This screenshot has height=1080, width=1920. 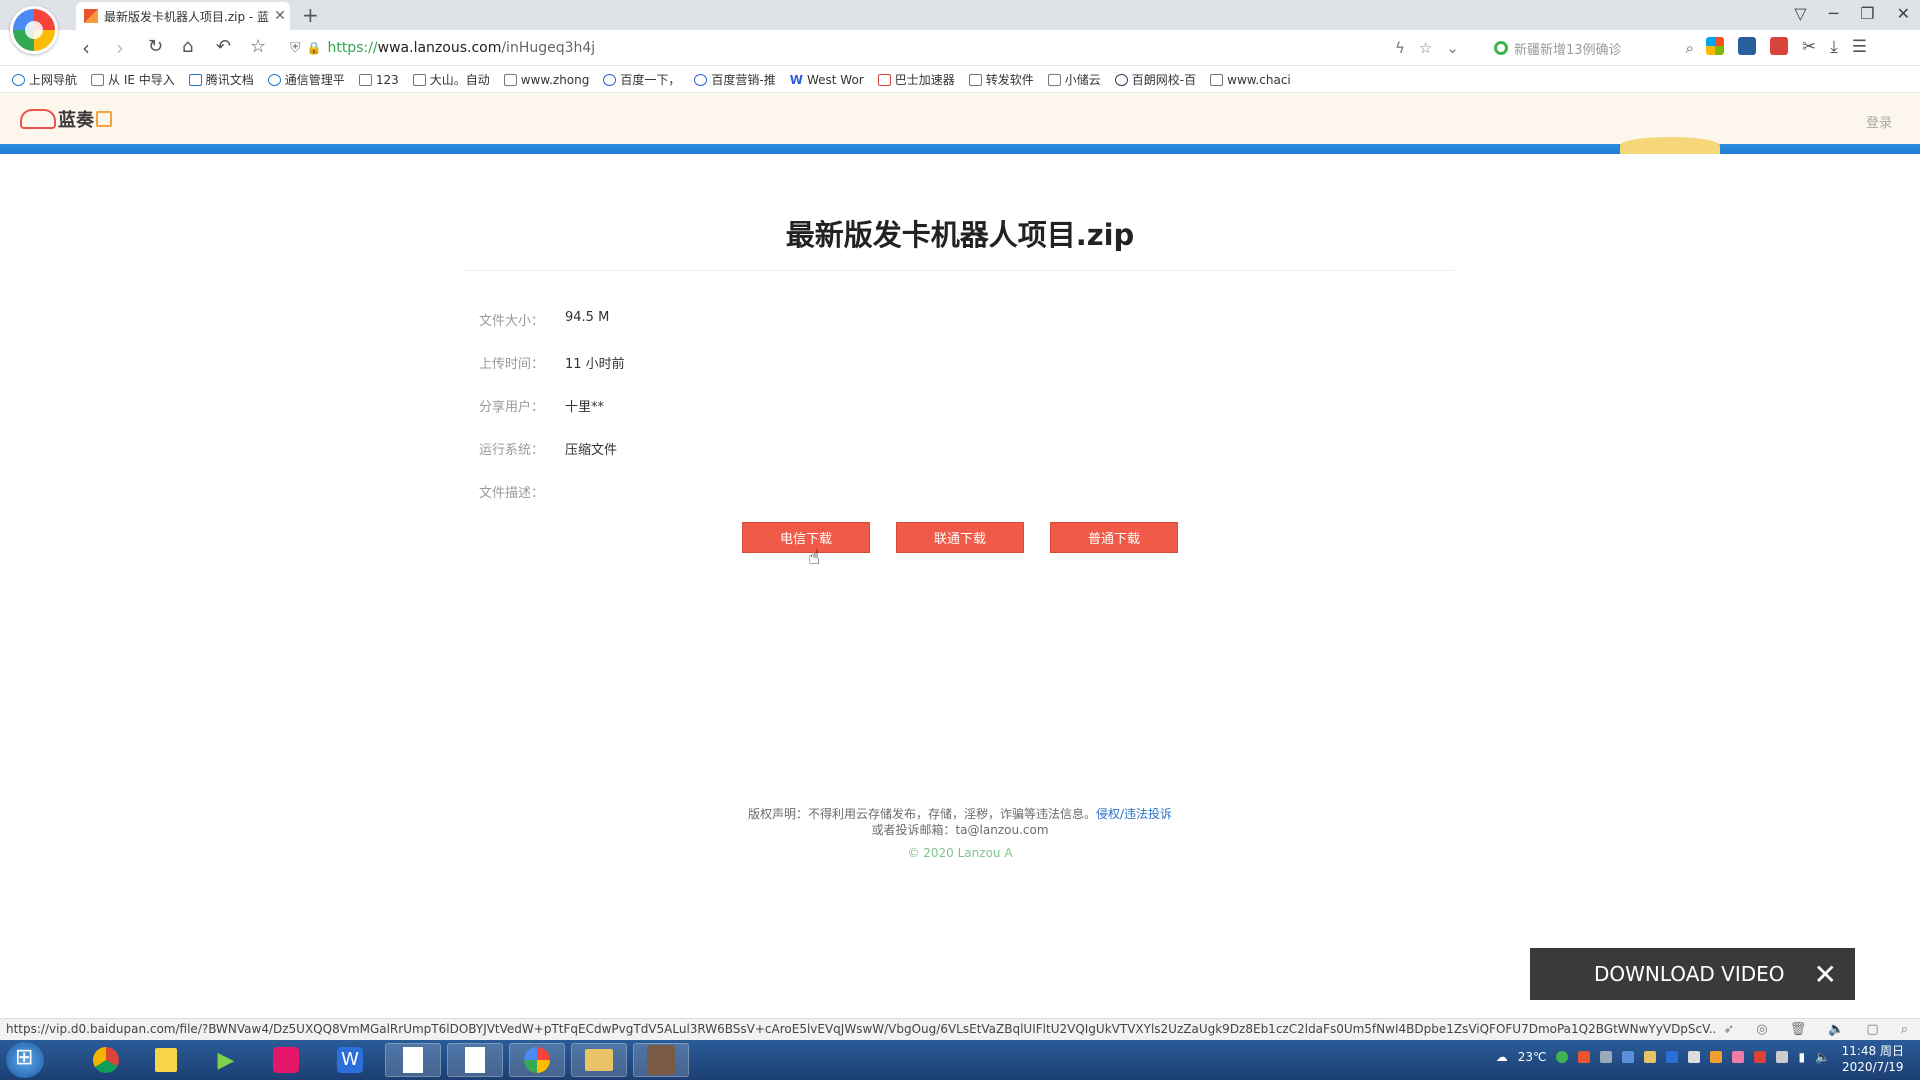 What do you see at coordinates (1873, 1059) in the screenshot?
I see `taskbar-clock: 11:48 周日 2020/7/19` at bounding box center [1873, 1059].